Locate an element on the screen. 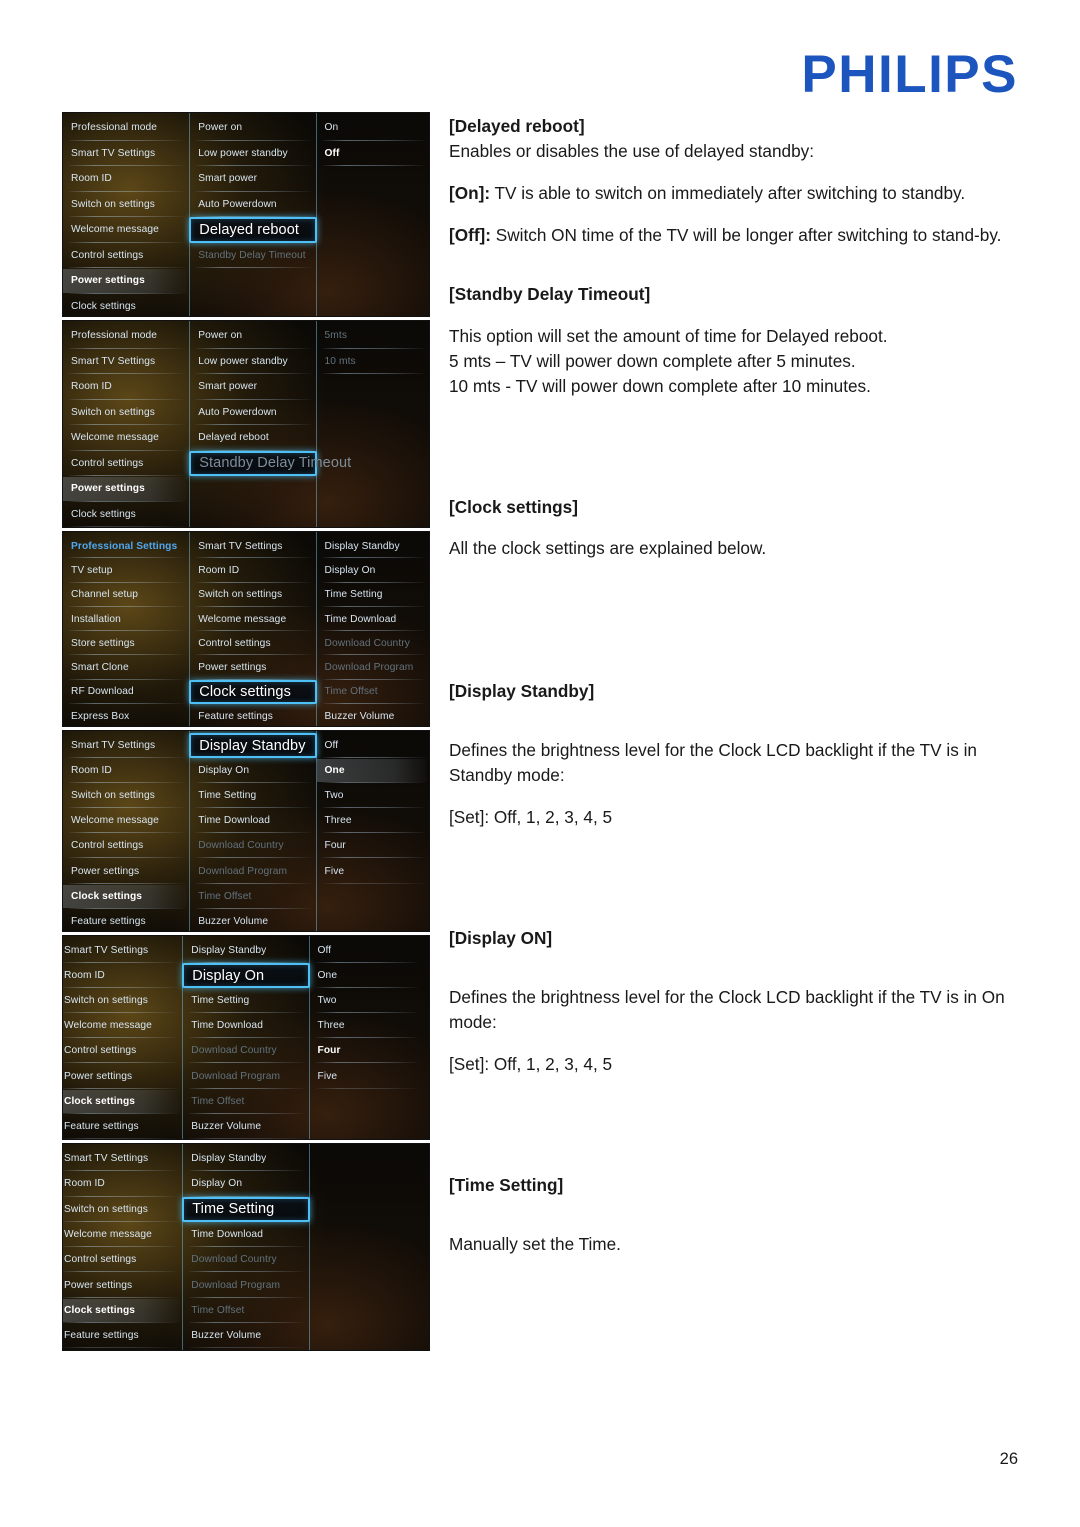  menu-item-selected: Time Setting is located at coordinates (246, 1209).